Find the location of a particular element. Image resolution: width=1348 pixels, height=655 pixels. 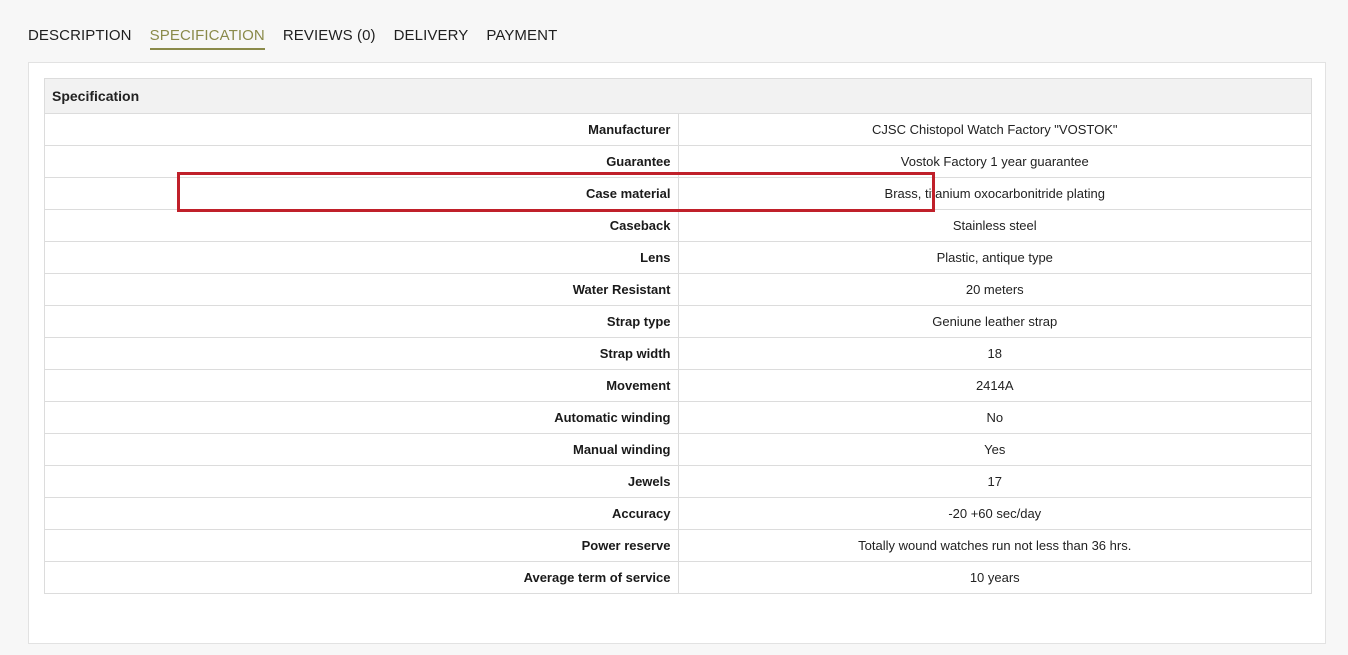

specification-heading: Specification is located at coordinates (678, 96).